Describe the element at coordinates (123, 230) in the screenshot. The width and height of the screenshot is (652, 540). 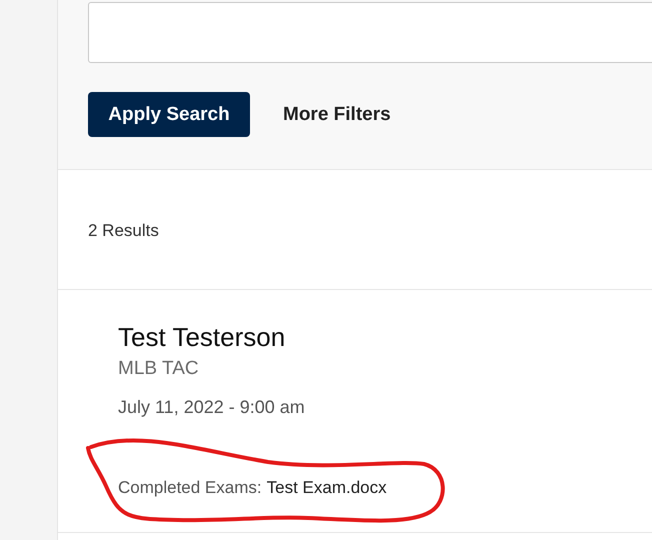
I see `results-count: 2 Results` at that location.